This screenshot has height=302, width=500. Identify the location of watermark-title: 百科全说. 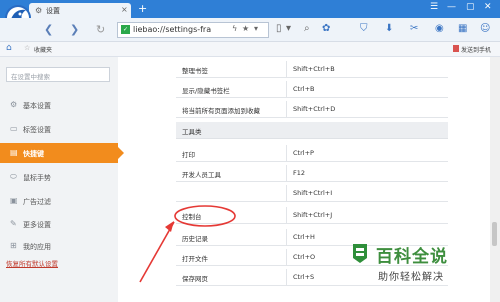
(412, 257).